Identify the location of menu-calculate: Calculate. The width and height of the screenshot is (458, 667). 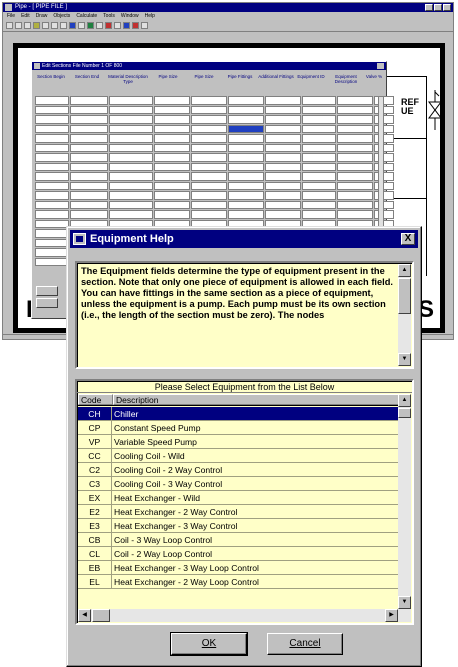
(86, 16).